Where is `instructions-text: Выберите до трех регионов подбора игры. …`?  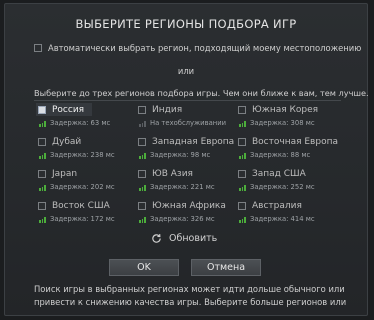
instructions-text: Выберите до трех регионов подбора игры. … is located at coordinates (201, 93).